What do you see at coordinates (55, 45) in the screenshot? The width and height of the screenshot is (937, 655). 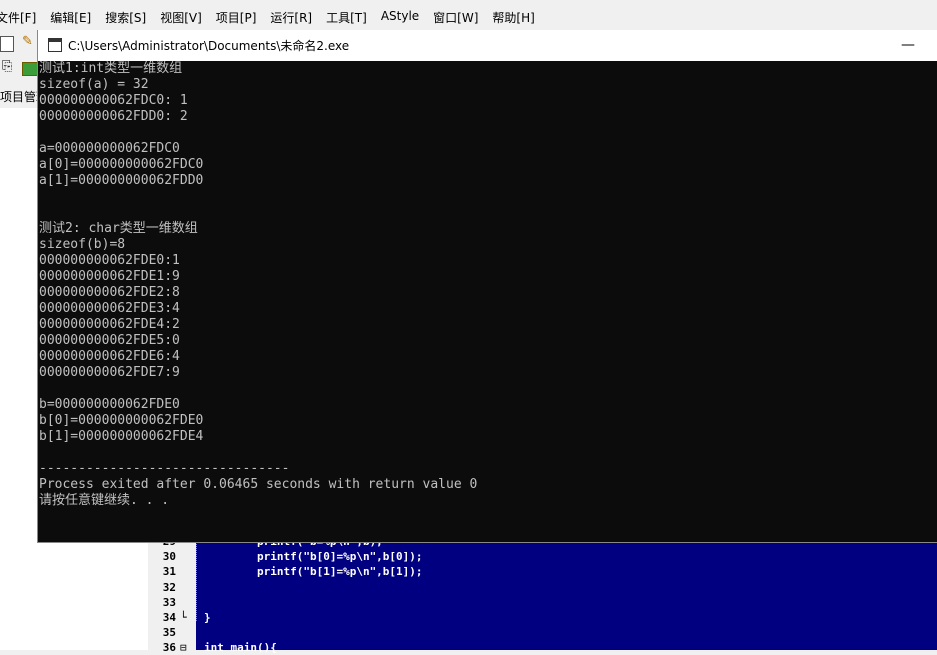 I see `console-window-icon` at bounding box center [55, 45].